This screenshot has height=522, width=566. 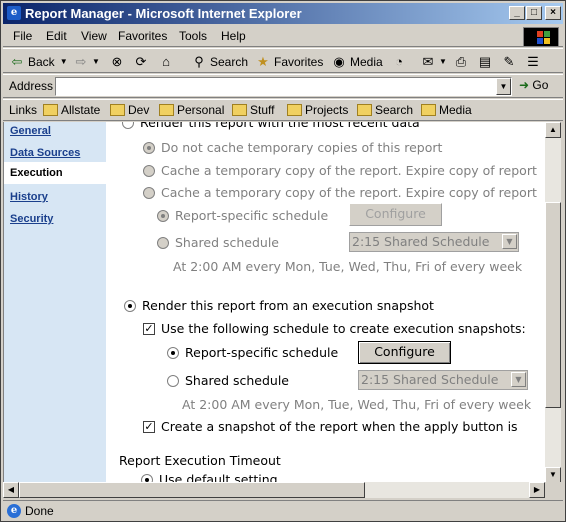 I want to click on edit-icon: ✎, so click(x=509, y=61).